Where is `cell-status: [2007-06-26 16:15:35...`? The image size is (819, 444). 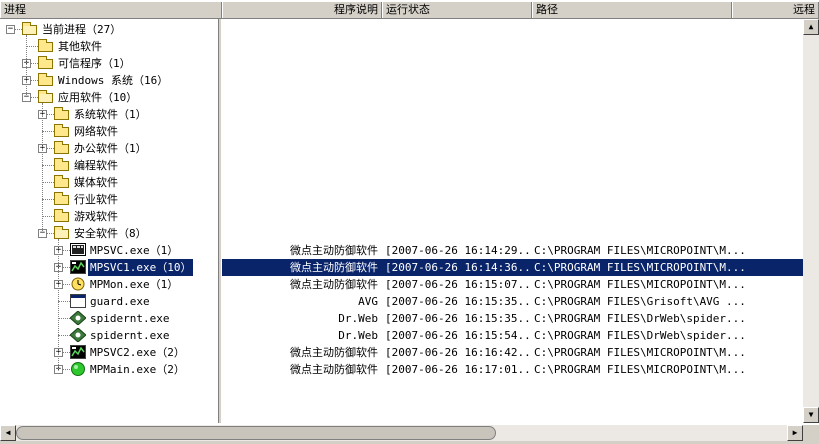
cell-status: [2007-06-26 16:15:35... is located at coordinates (458, 301).